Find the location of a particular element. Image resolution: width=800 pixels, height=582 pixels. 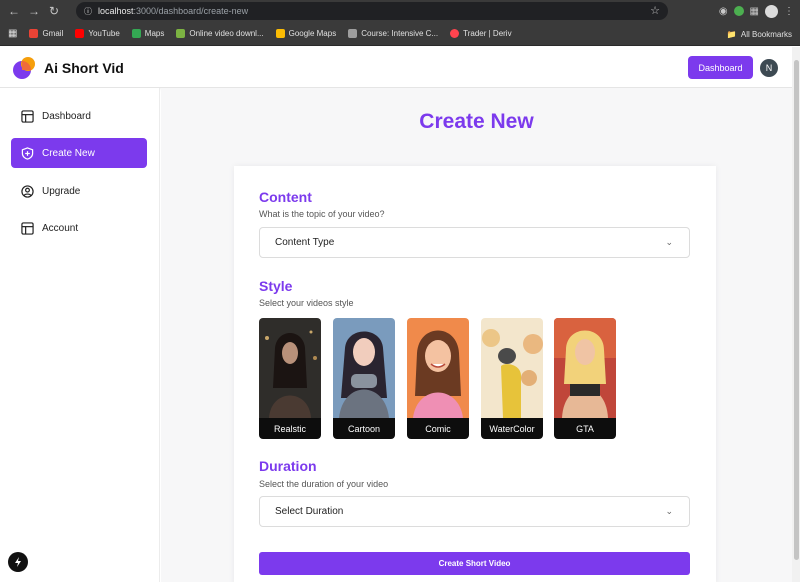

duration-select: Select Duration ⌄ is located at coordinates (474, 511).